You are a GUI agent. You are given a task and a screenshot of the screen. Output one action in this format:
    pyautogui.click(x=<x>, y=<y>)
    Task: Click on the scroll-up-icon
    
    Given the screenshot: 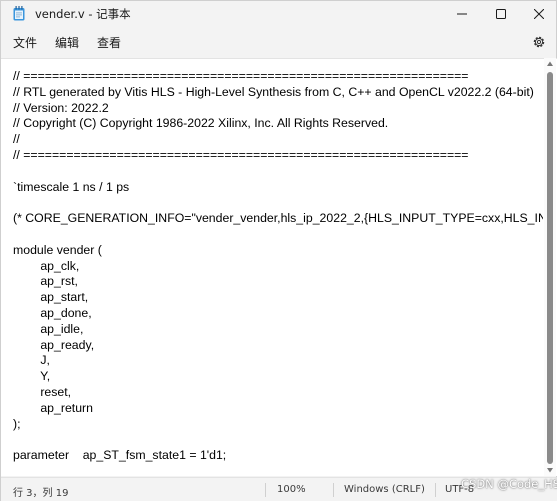 What is the action you would take?
    pyautogui.click(x=550, y=64)
    